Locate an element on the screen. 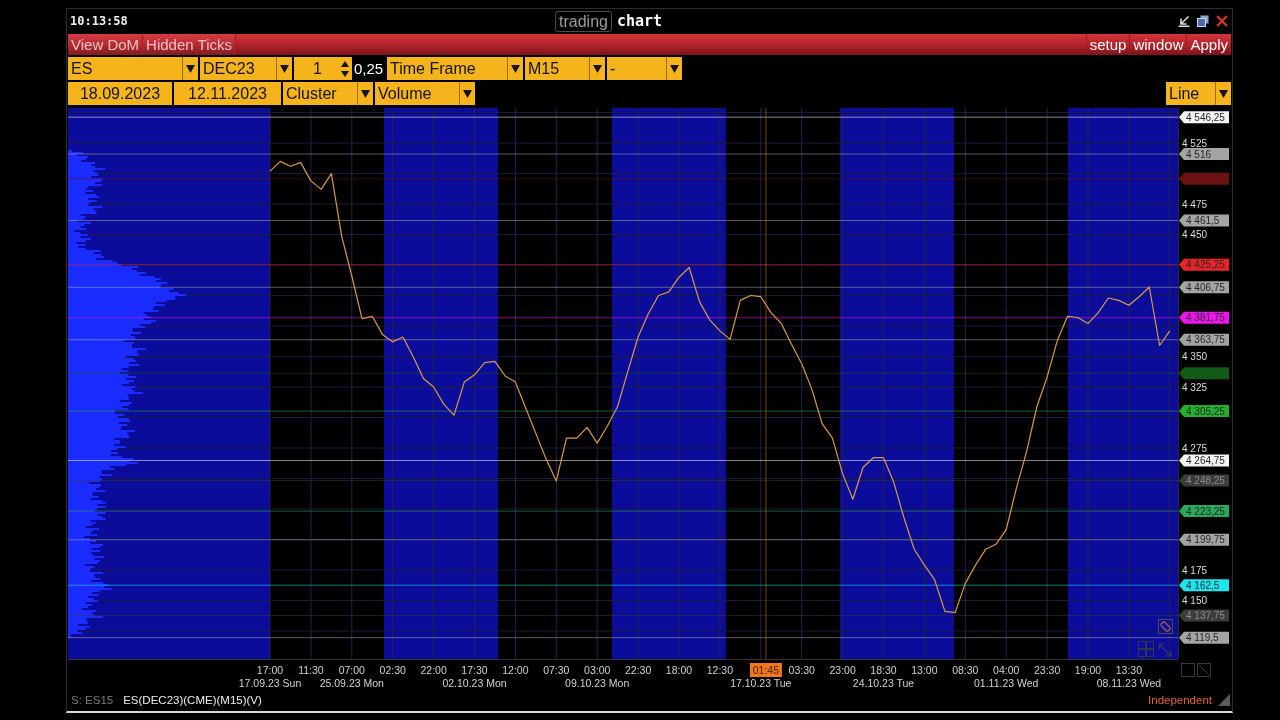 This screenshot has height=720, width=1280. ref-line-label: 4 461,5 is located at coordinates (1203, 221).